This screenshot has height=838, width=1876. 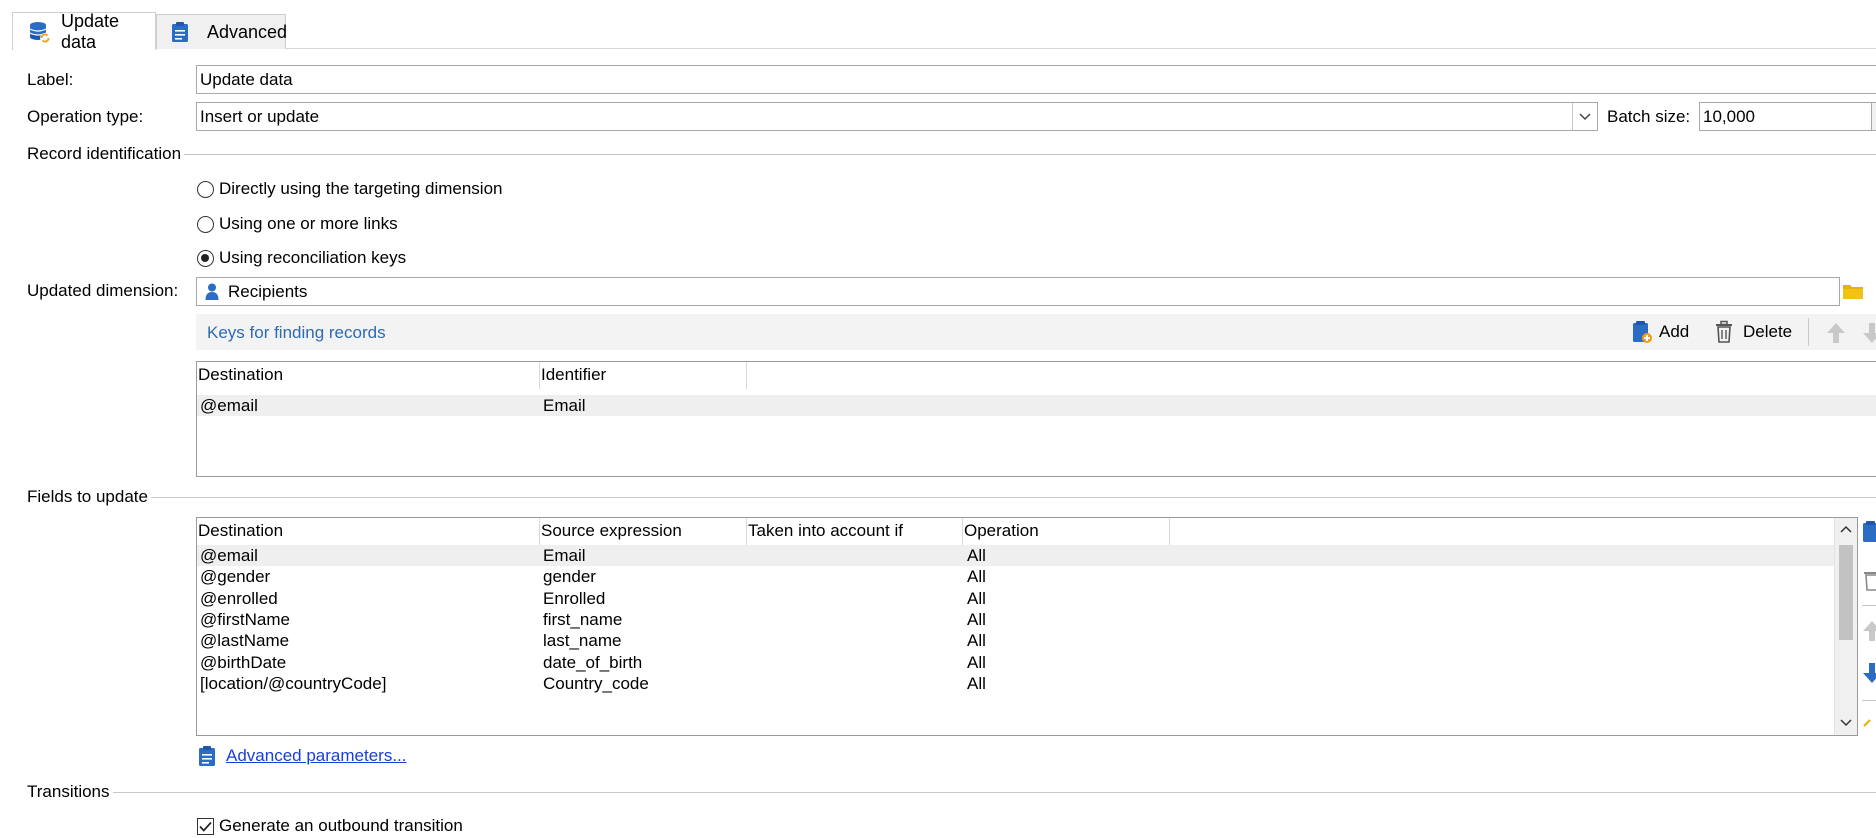 What do you see at coordinates (40, 32) in the screenshot?
I see `database-sync-icon` at bounding box center [40, 32].